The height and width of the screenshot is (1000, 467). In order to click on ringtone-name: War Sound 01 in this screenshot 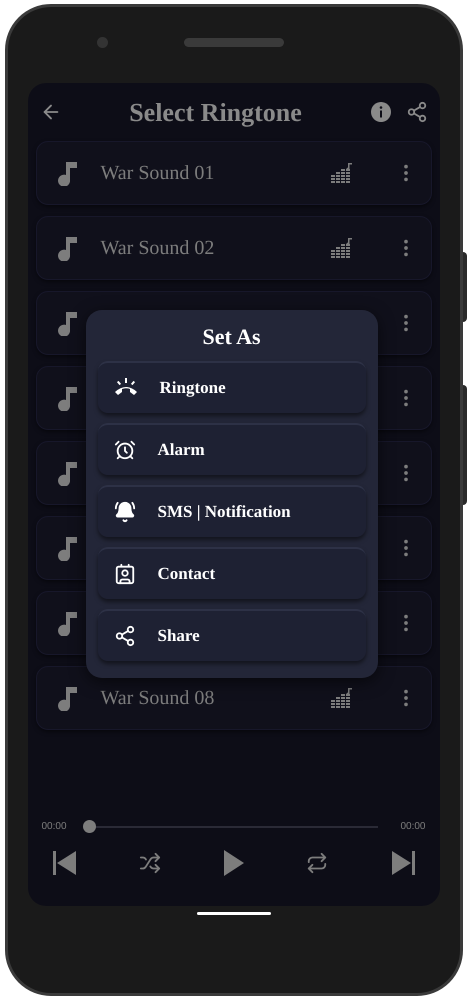, I will do `click(157, 173)`.